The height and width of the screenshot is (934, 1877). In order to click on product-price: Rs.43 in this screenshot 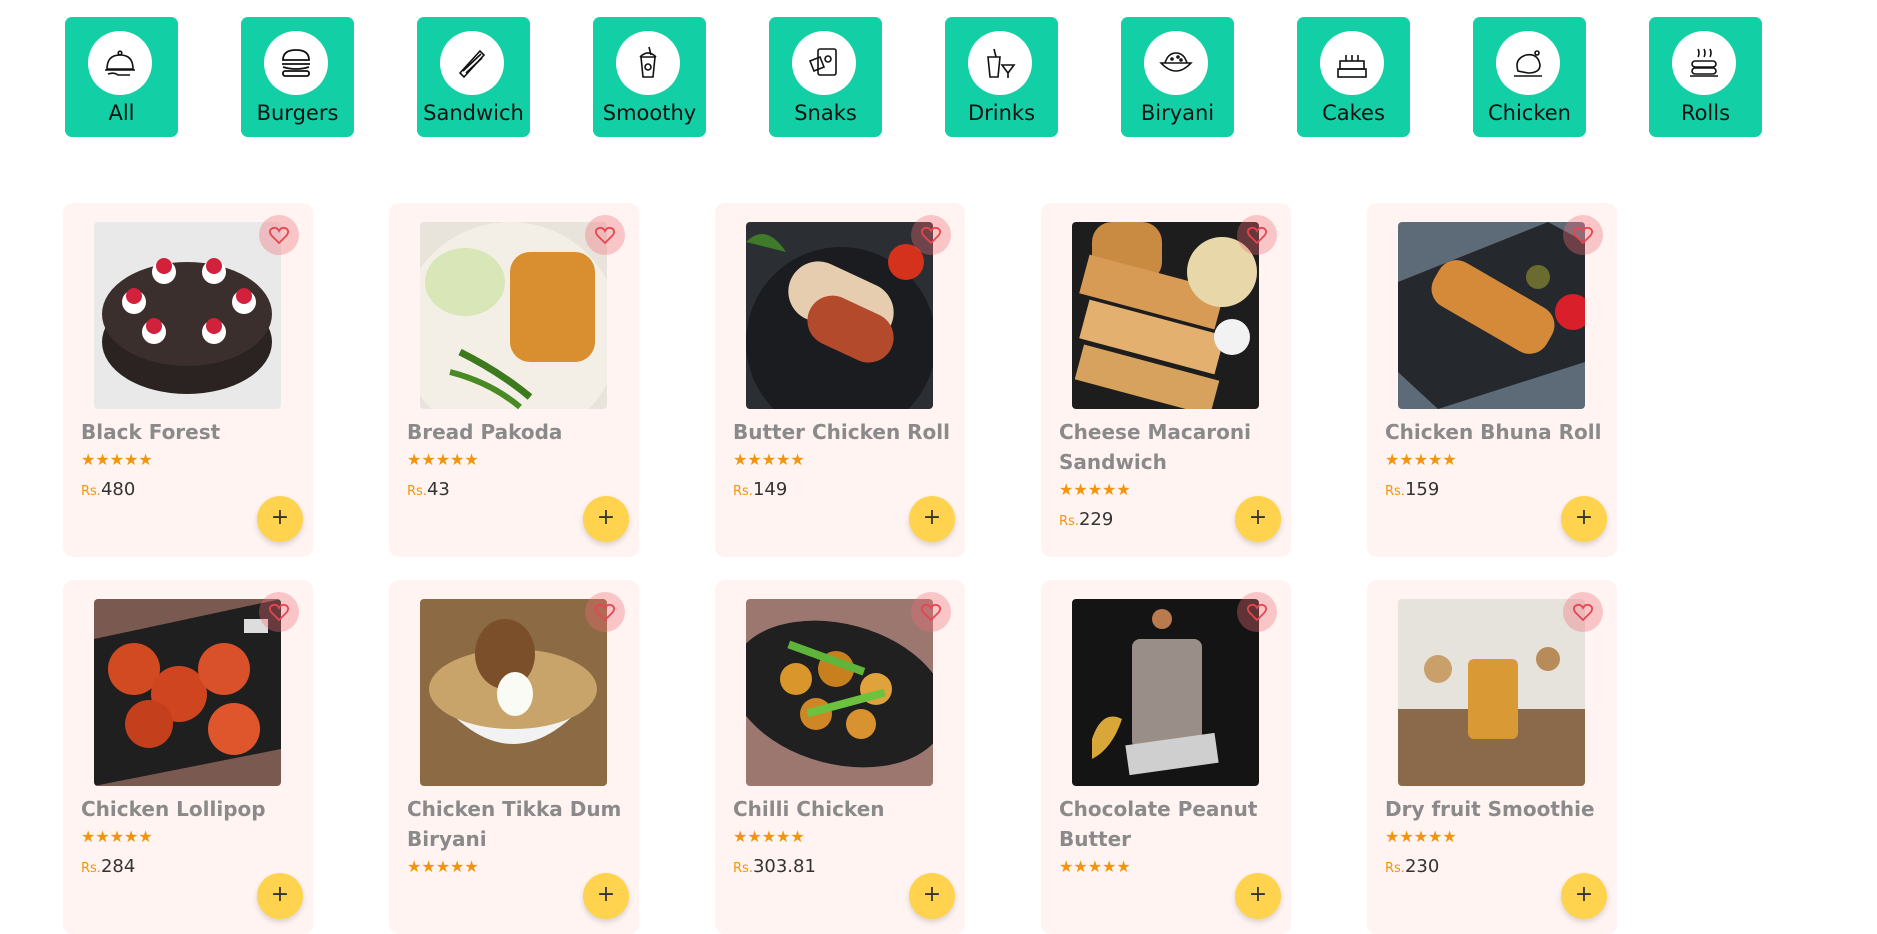, I will do `click(428, 489)`.